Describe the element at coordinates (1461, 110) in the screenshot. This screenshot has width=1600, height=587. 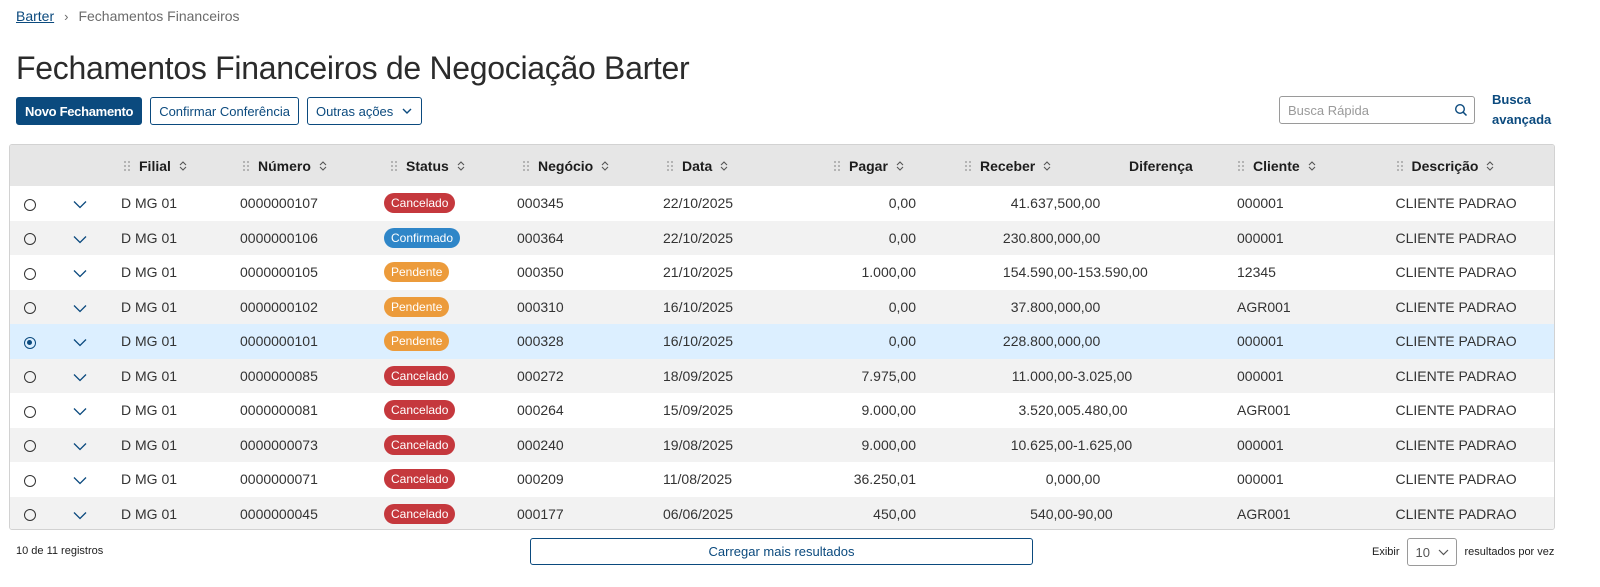
I see `search-icon` at that location.